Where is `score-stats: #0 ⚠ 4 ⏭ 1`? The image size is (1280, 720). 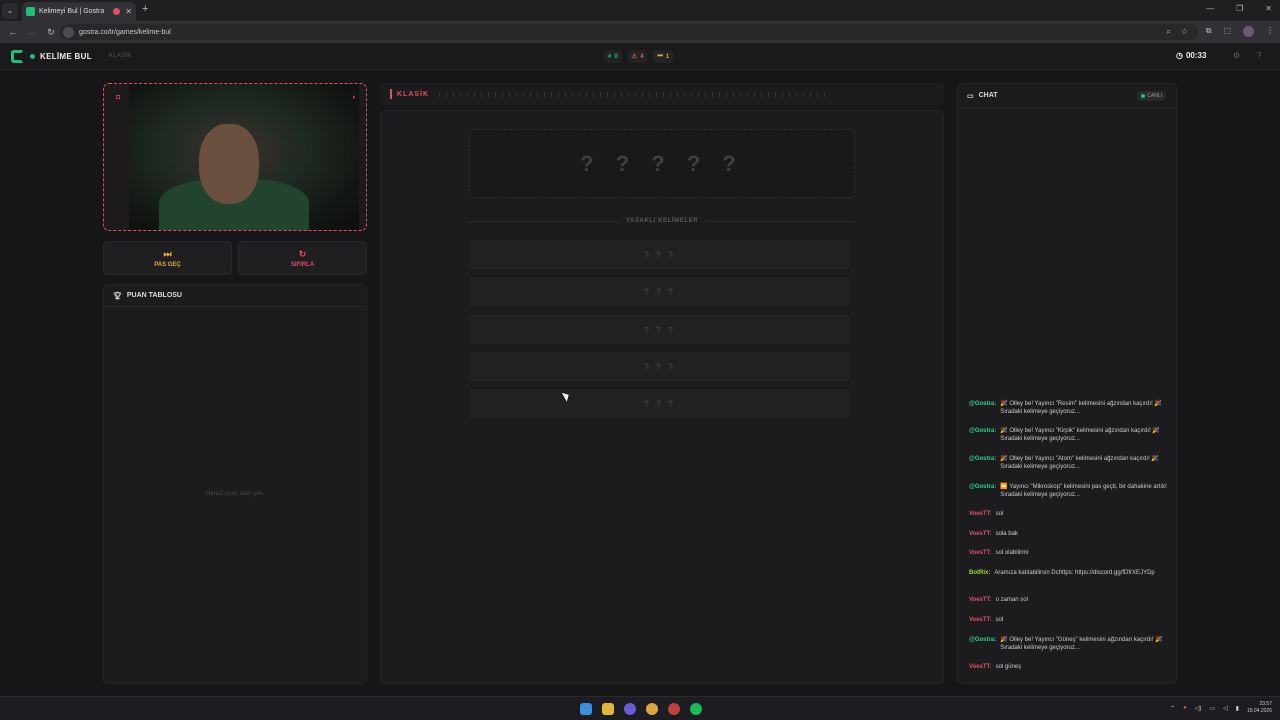 score-stats: #0 ⚠ 4 ⏭ 1 is located at coordinates (639, 56).